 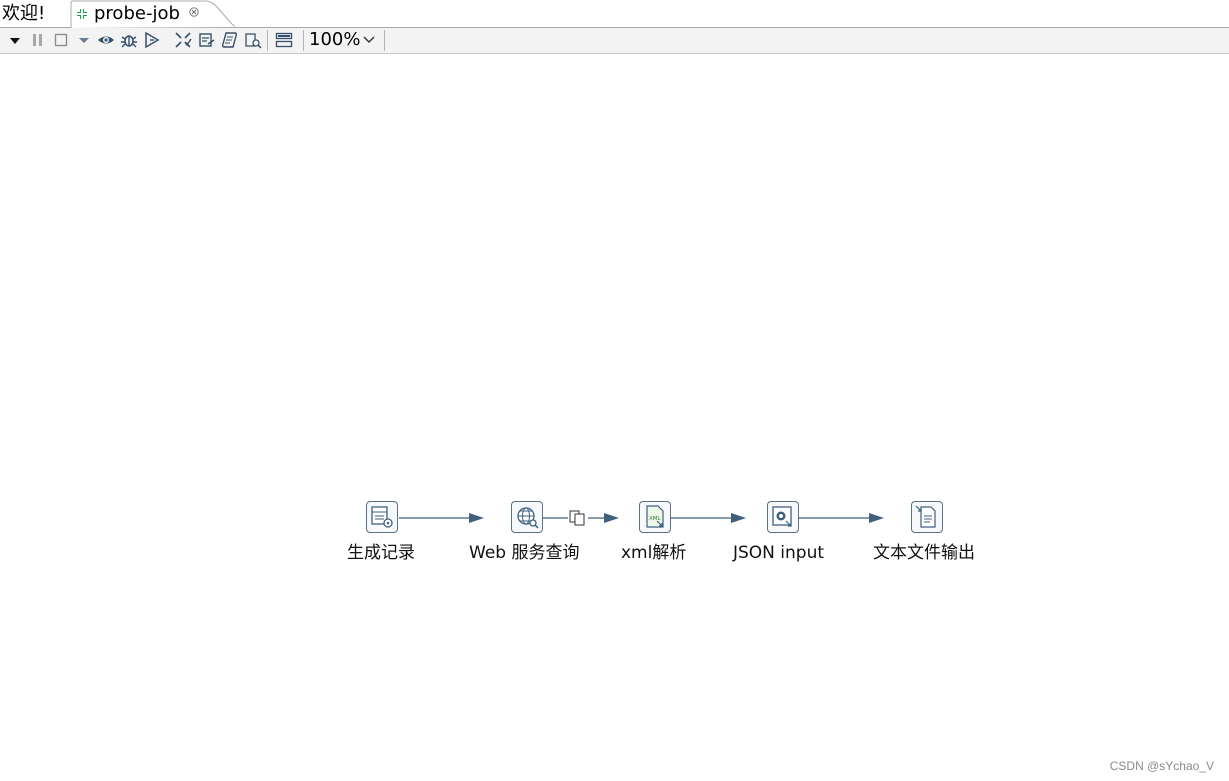 I want to click on transformation-toolbar: 100%, so click(x=614, y=41).